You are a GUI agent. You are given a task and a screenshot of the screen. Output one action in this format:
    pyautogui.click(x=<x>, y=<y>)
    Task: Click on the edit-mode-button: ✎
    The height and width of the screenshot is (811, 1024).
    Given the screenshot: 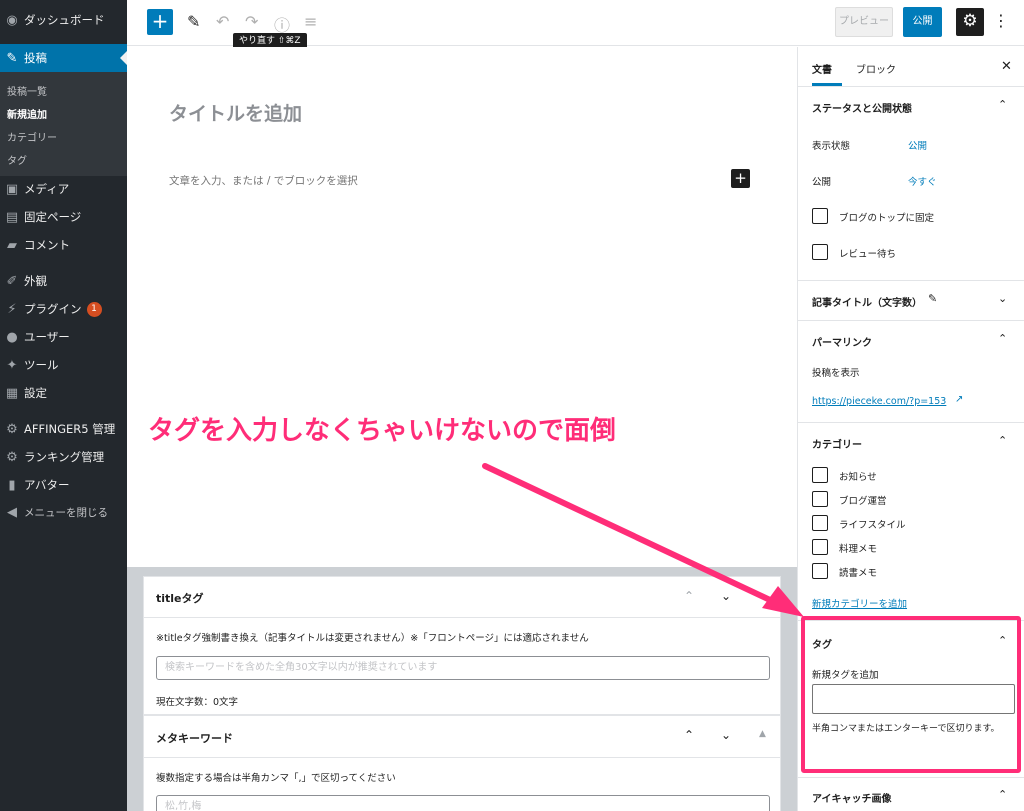 What is the action you would take?
    pyautogui.click(x=193, y=21)
    